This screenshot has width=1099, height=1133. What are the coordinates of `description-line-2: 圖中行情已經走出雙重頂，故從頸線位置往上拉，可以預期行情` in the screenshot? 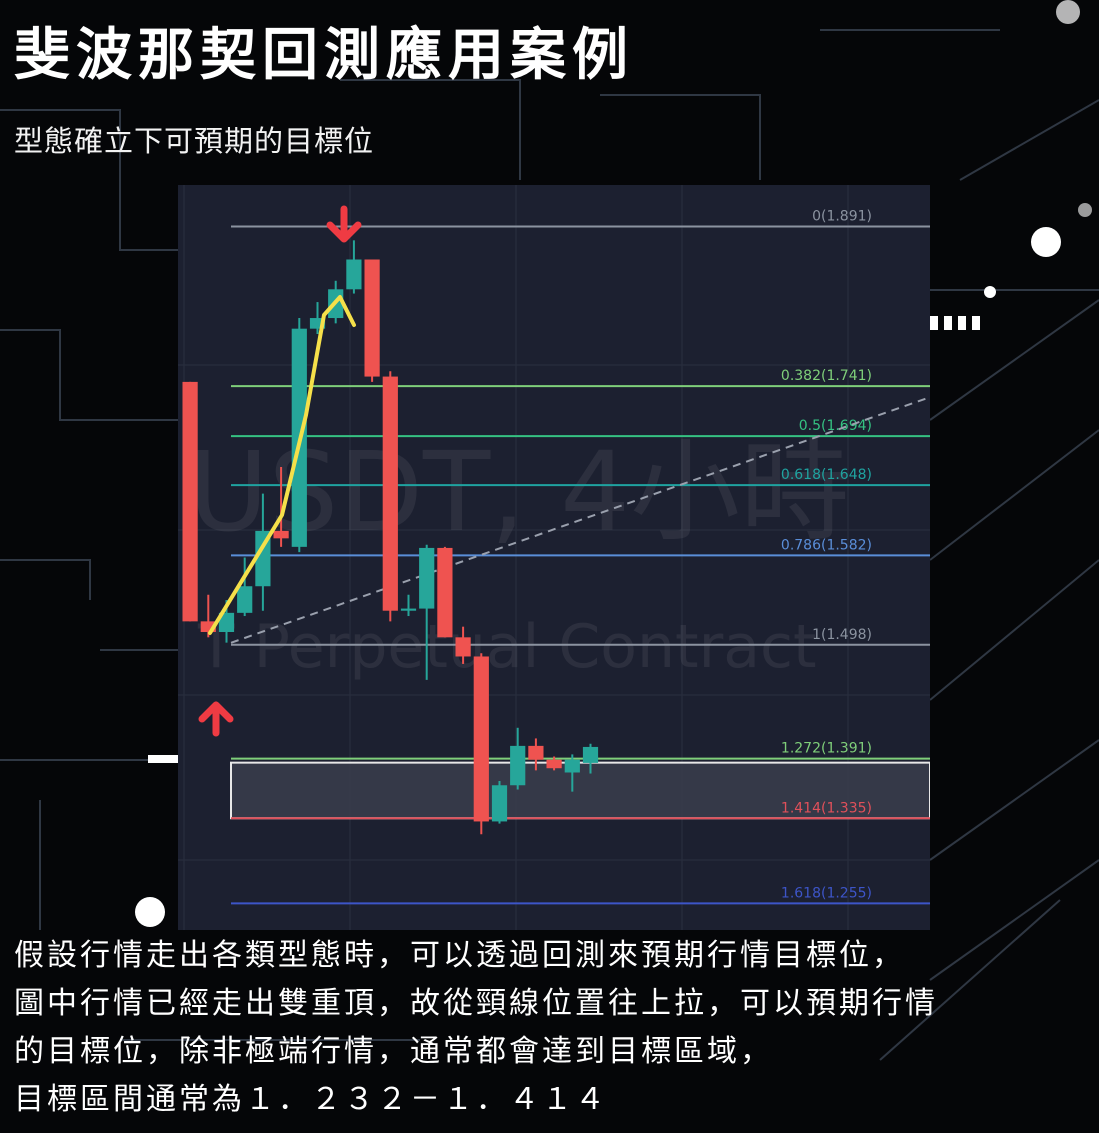 It's located at (476, 1003).